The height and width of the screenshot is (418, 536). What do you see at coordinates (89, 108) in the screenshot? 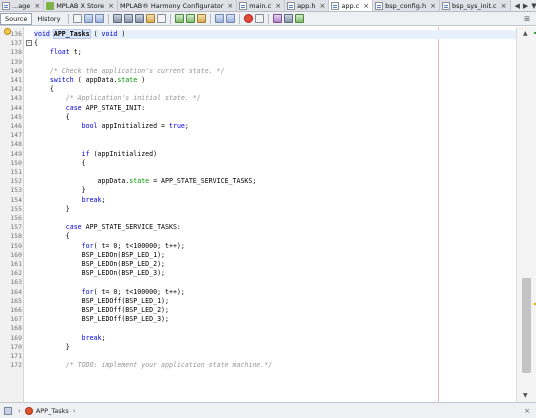
I see `code-line: case APP_STATE_INIT:` at bounding box center [89, 108].